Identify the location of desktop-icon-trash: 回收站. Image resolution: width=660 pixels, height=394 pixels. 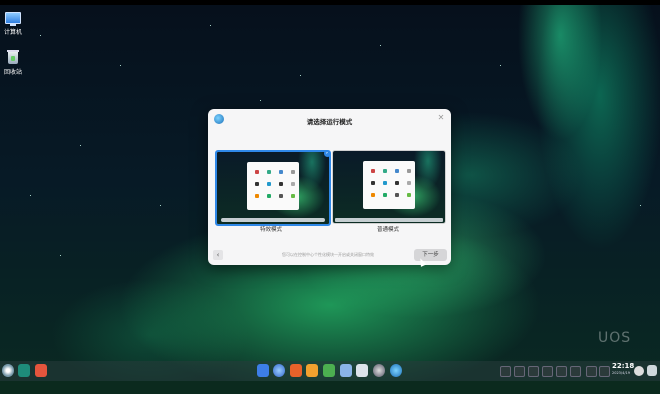
(15, 63).